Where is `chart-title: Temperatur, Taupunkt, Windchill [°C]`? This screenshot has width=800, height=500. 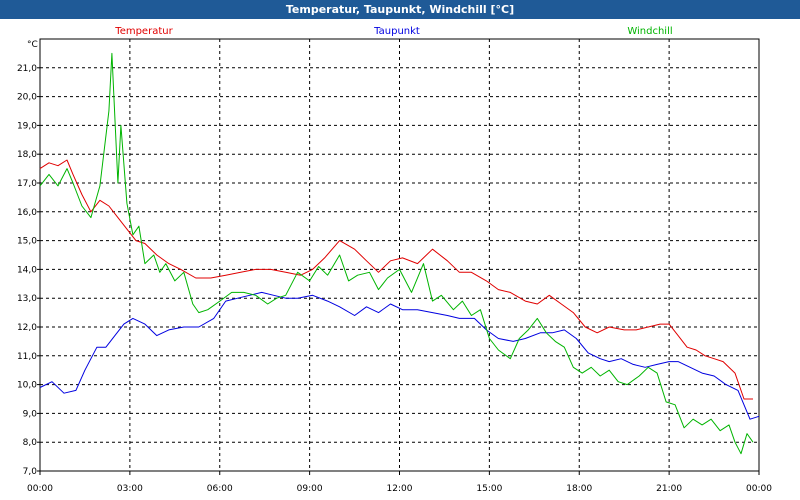
chart-title: Temperatur, Taupunkt, Windchill [°C] is located at coordinates (400, 9).